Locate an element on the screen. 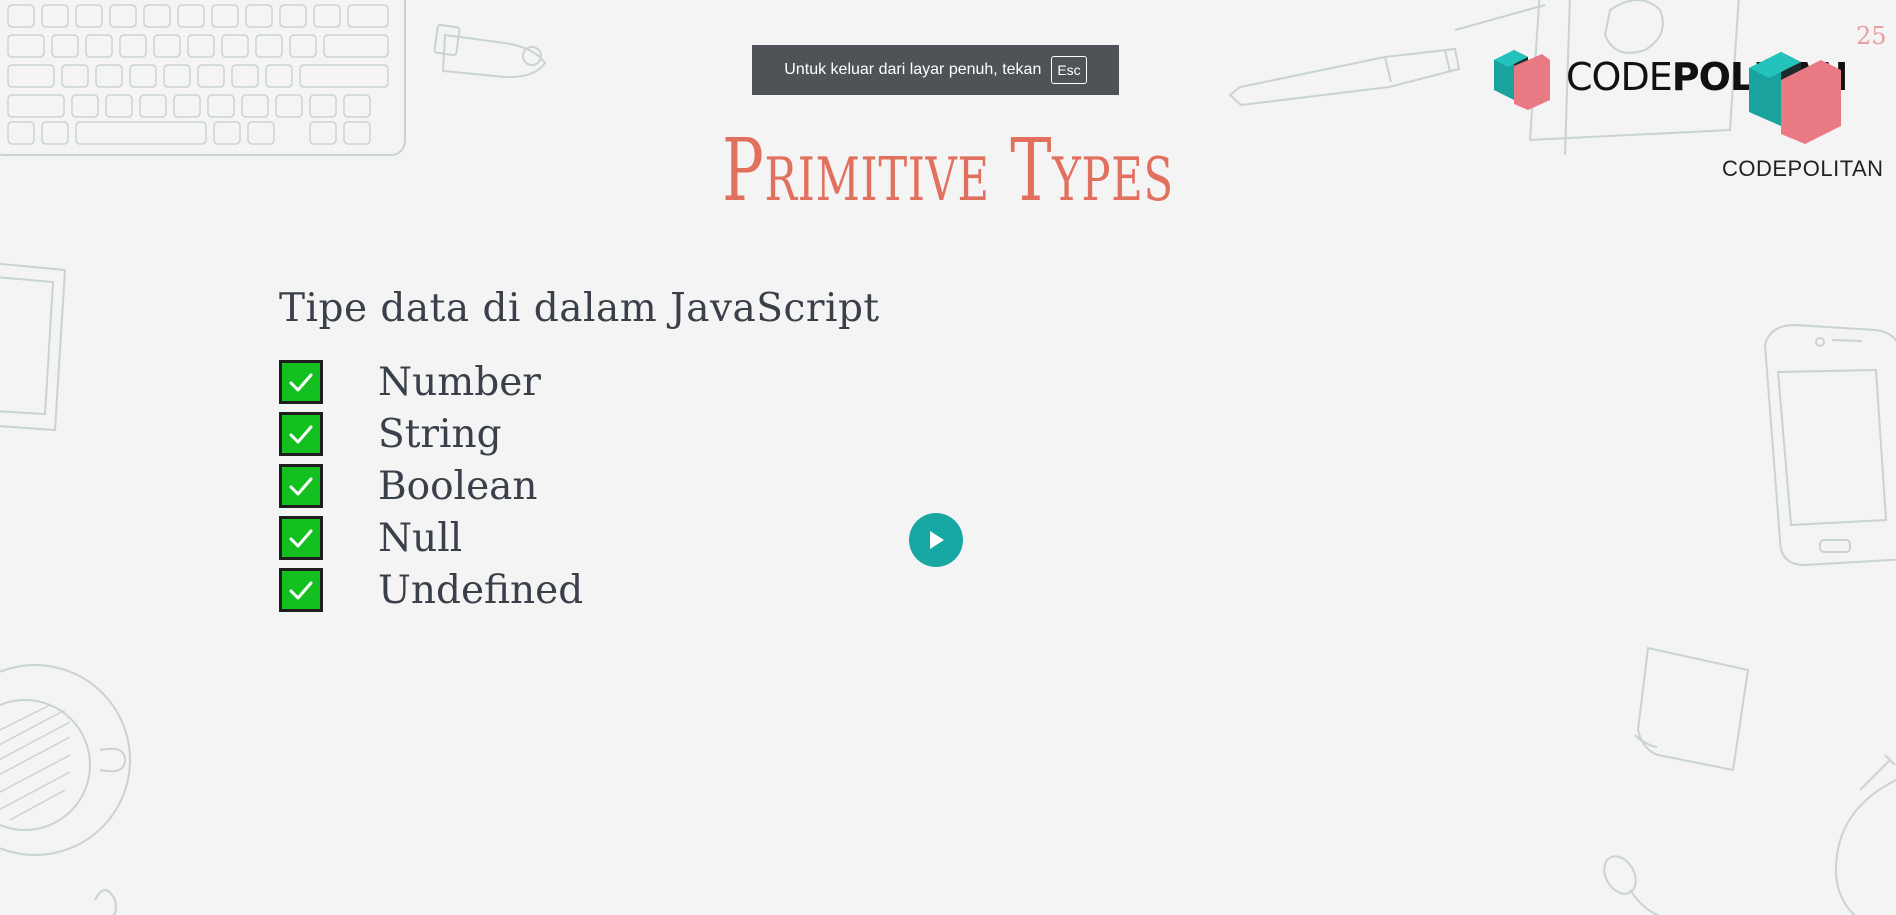  list-item: Undefined is located at coordinates (431, 590).